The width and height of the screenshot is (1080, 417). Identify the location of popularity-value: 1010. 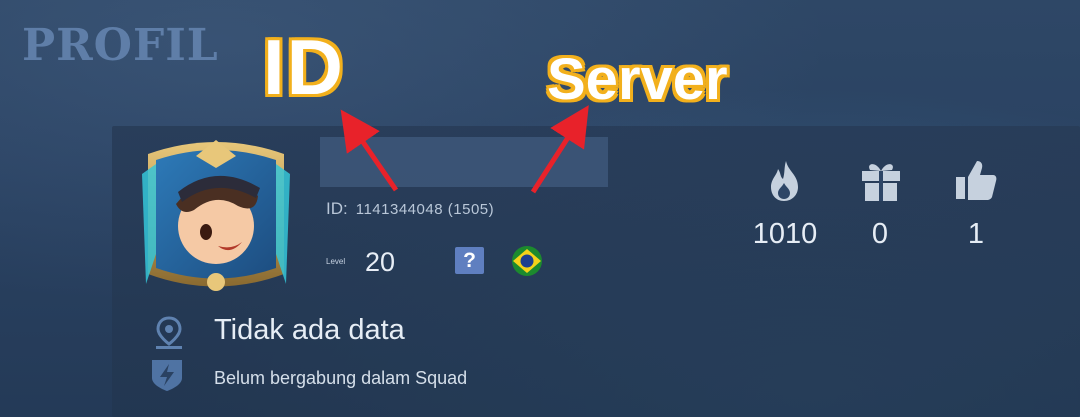
(785, 234).